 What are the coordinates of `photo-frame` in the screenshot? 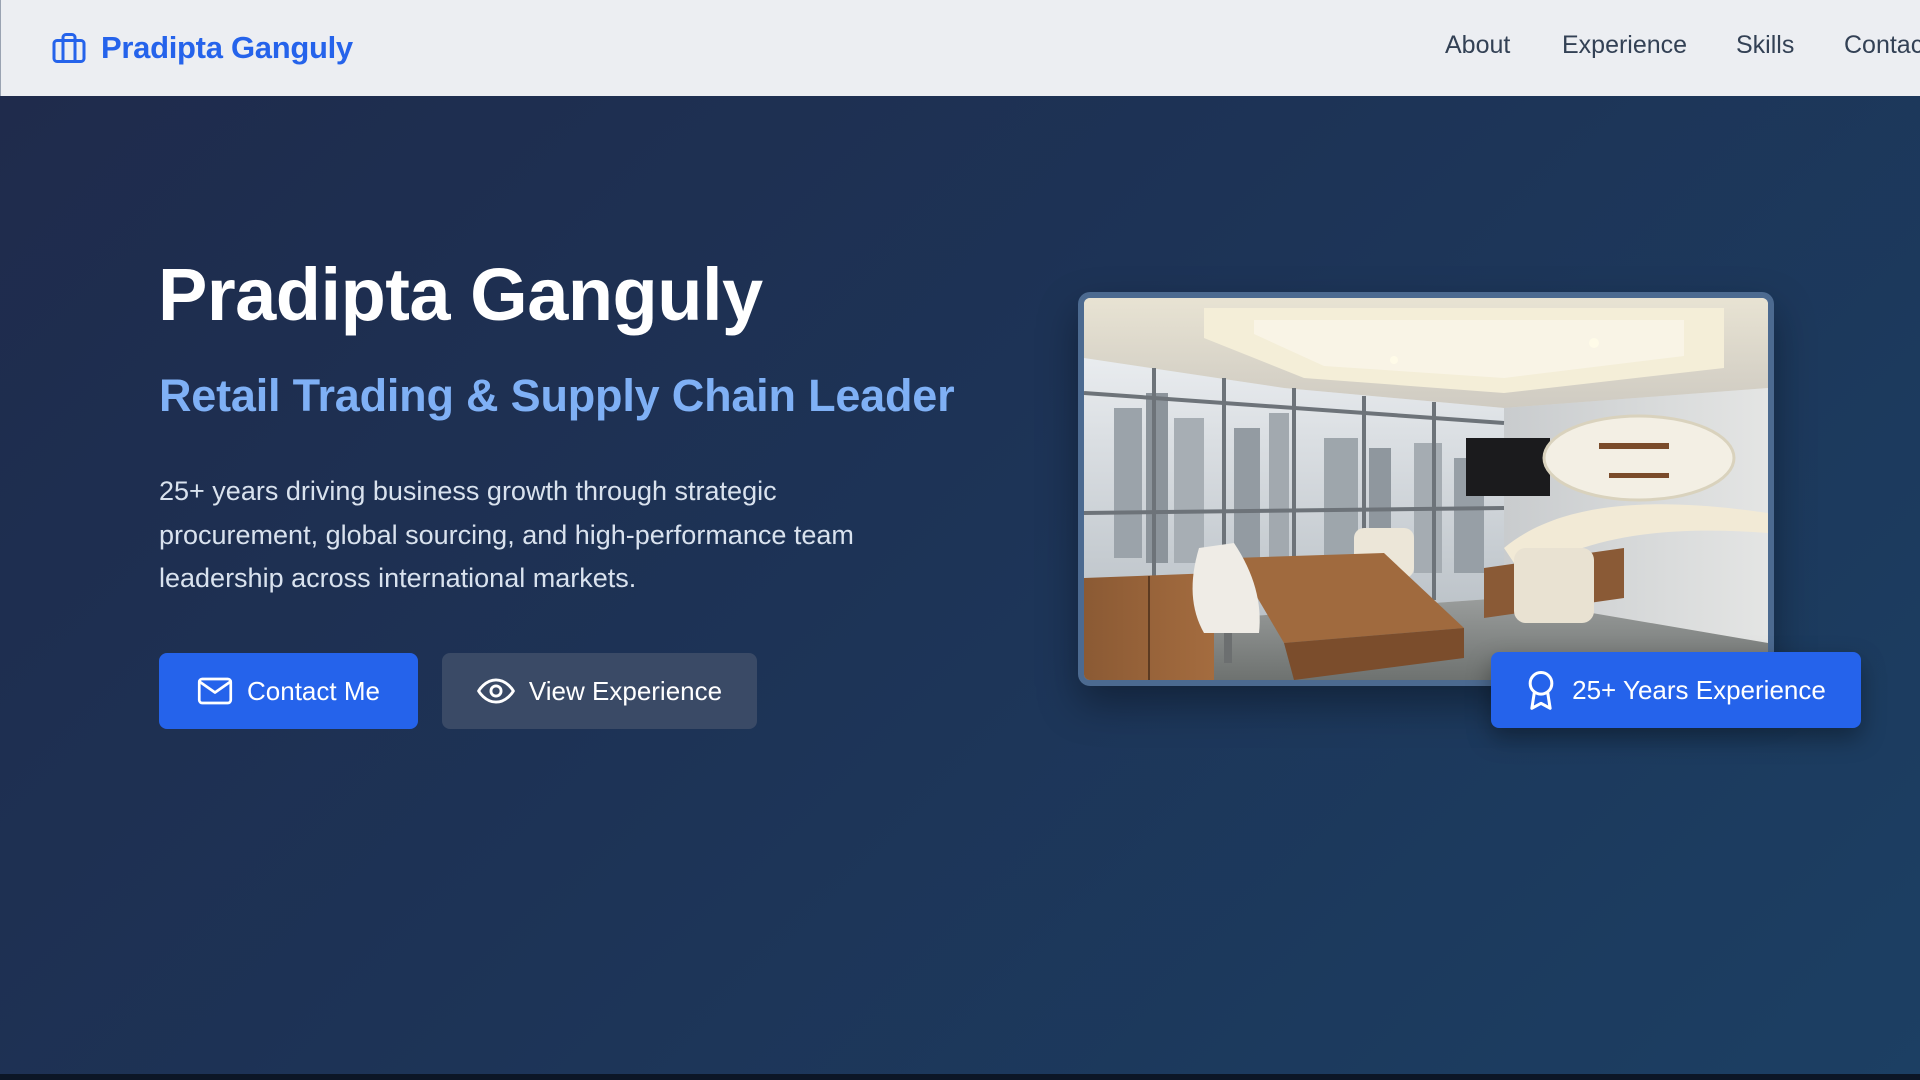 It's located at (1426, 489).